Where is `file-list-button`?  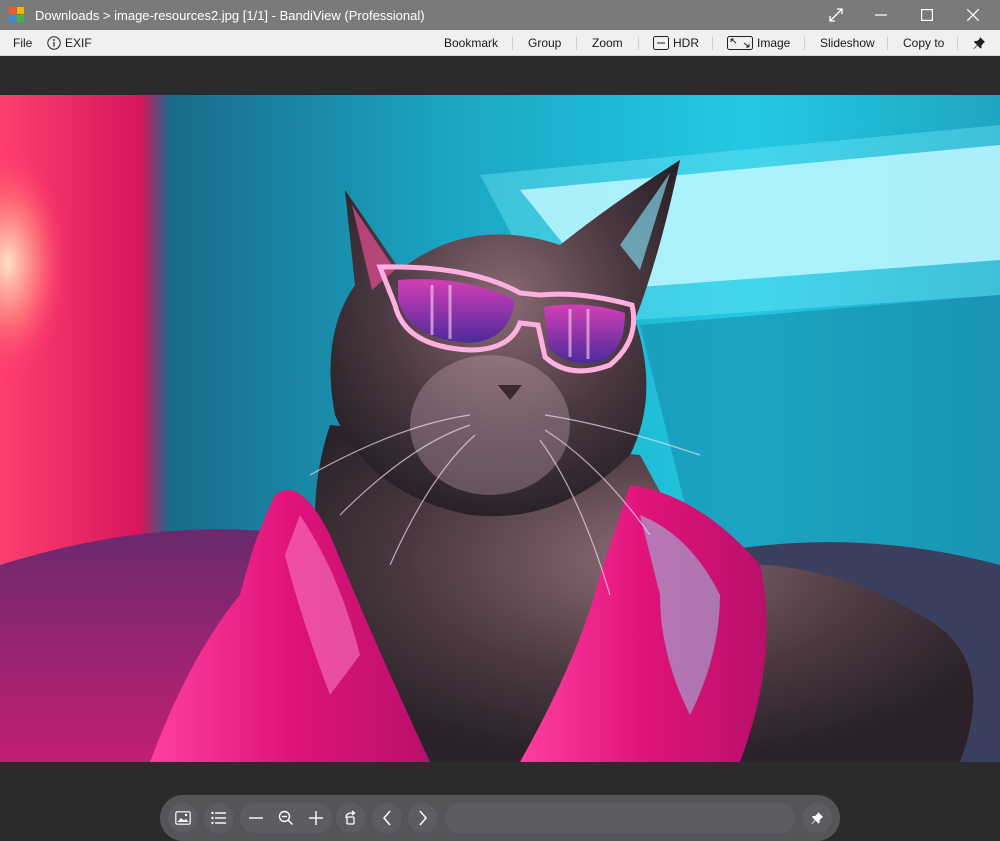 file-list-button is located at coordinates (219, 818).